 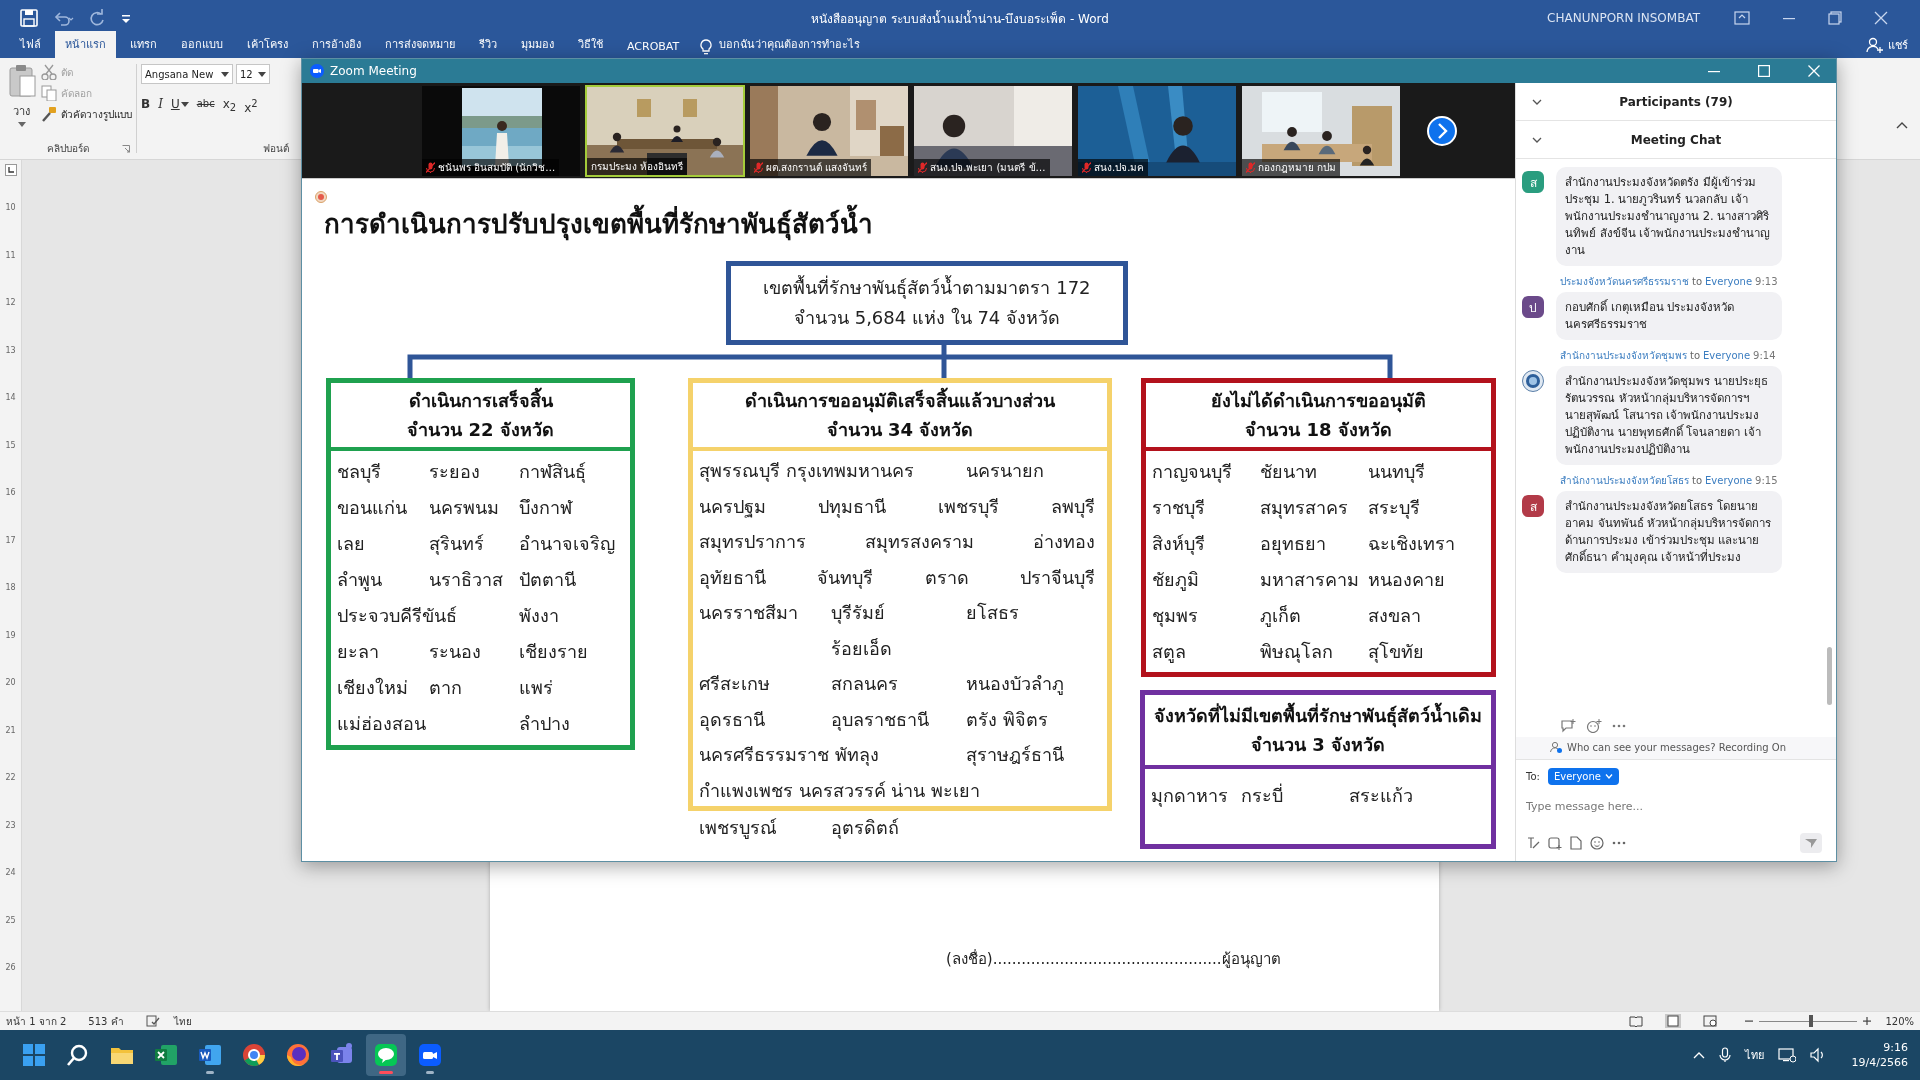 What do you see at coordinates (1114, 959) in the screenshot?
I see `signature-line: (ลงชื่อ)................................................ผู้อนุญาต` at bounding box center [1114, 959].